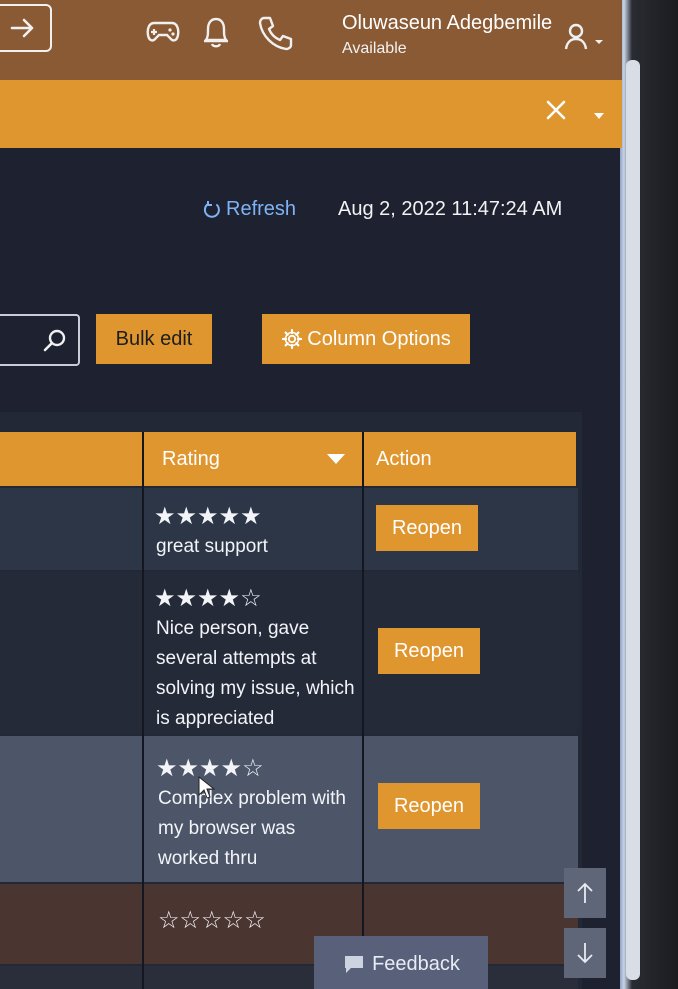 The image size is (678, 989). What do you see at coordinates (583, 36) in the screenshot?
I see `user-icon` at bounding box center [583, 36].